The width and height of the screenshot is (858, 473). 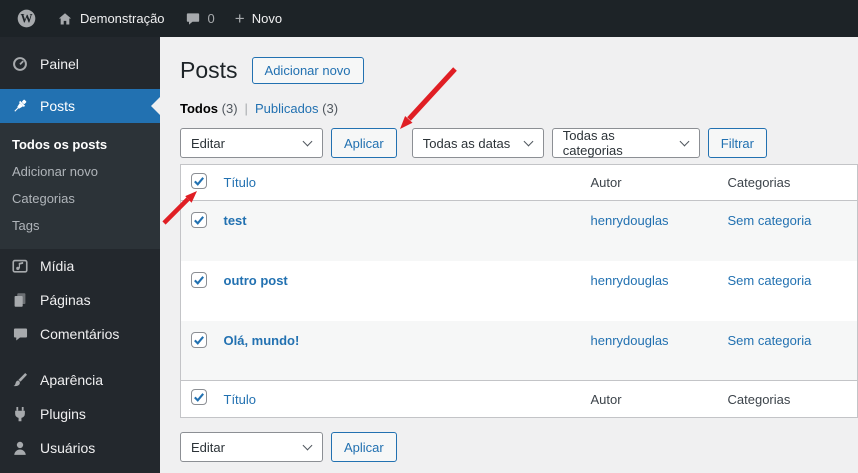 What do you see at coordinates (787, 399) in the screenshot?
I see `column-footer-categories: Categorias` at bounding box center [787, 399].